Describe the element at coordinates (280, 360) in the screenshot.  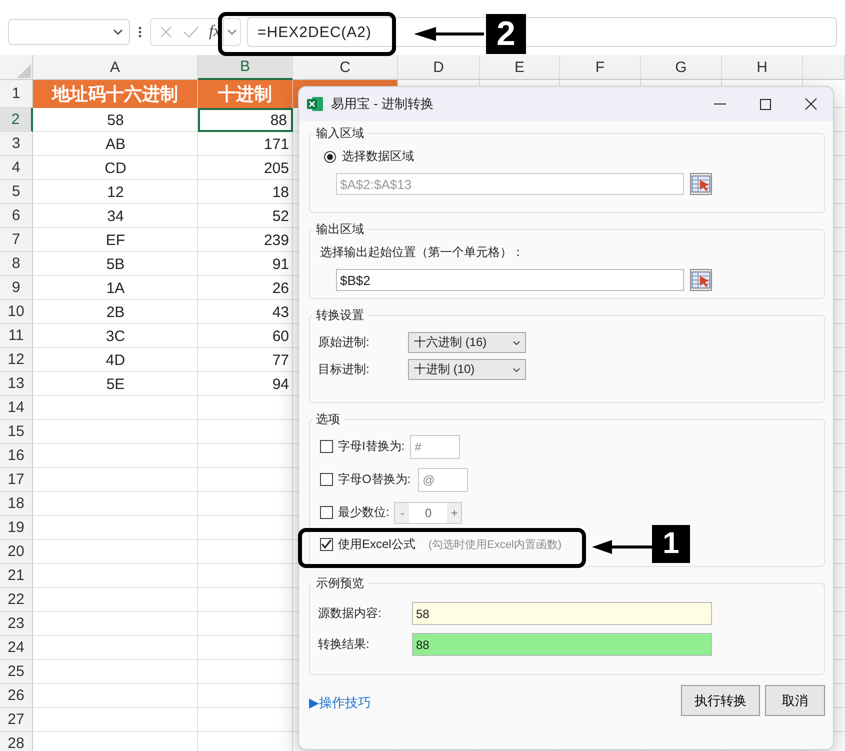
I see `table-cell-text: 77` at that location.